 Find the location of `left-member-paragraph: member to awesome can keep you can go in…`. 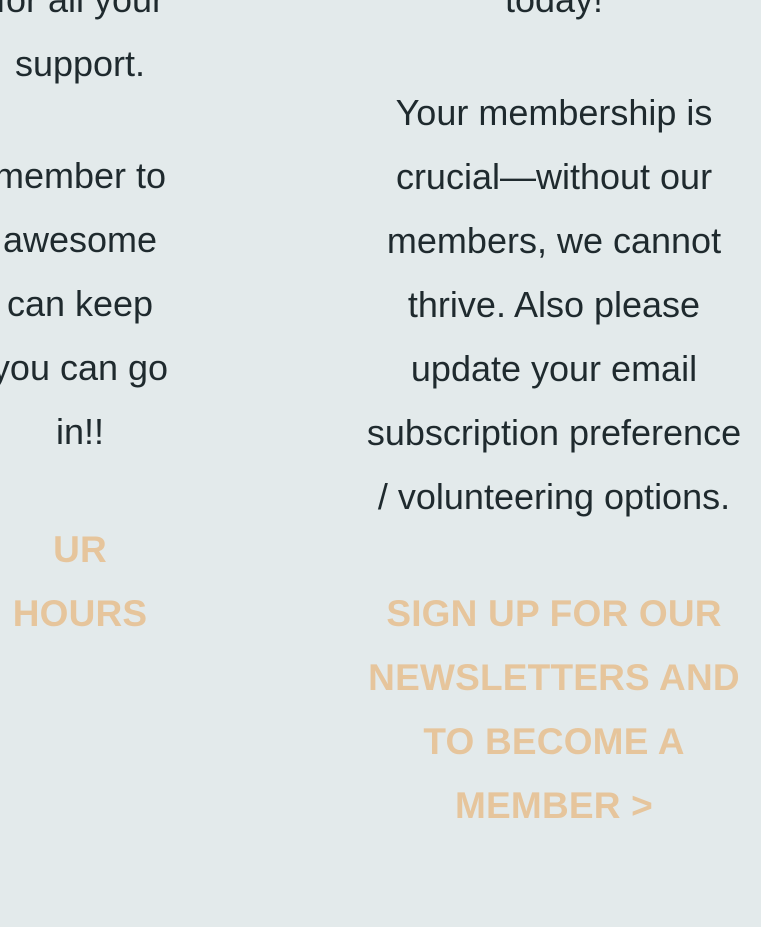

left-member-paragraph: member to awesome can keep you can go in… is located at coordinates (140, 304).